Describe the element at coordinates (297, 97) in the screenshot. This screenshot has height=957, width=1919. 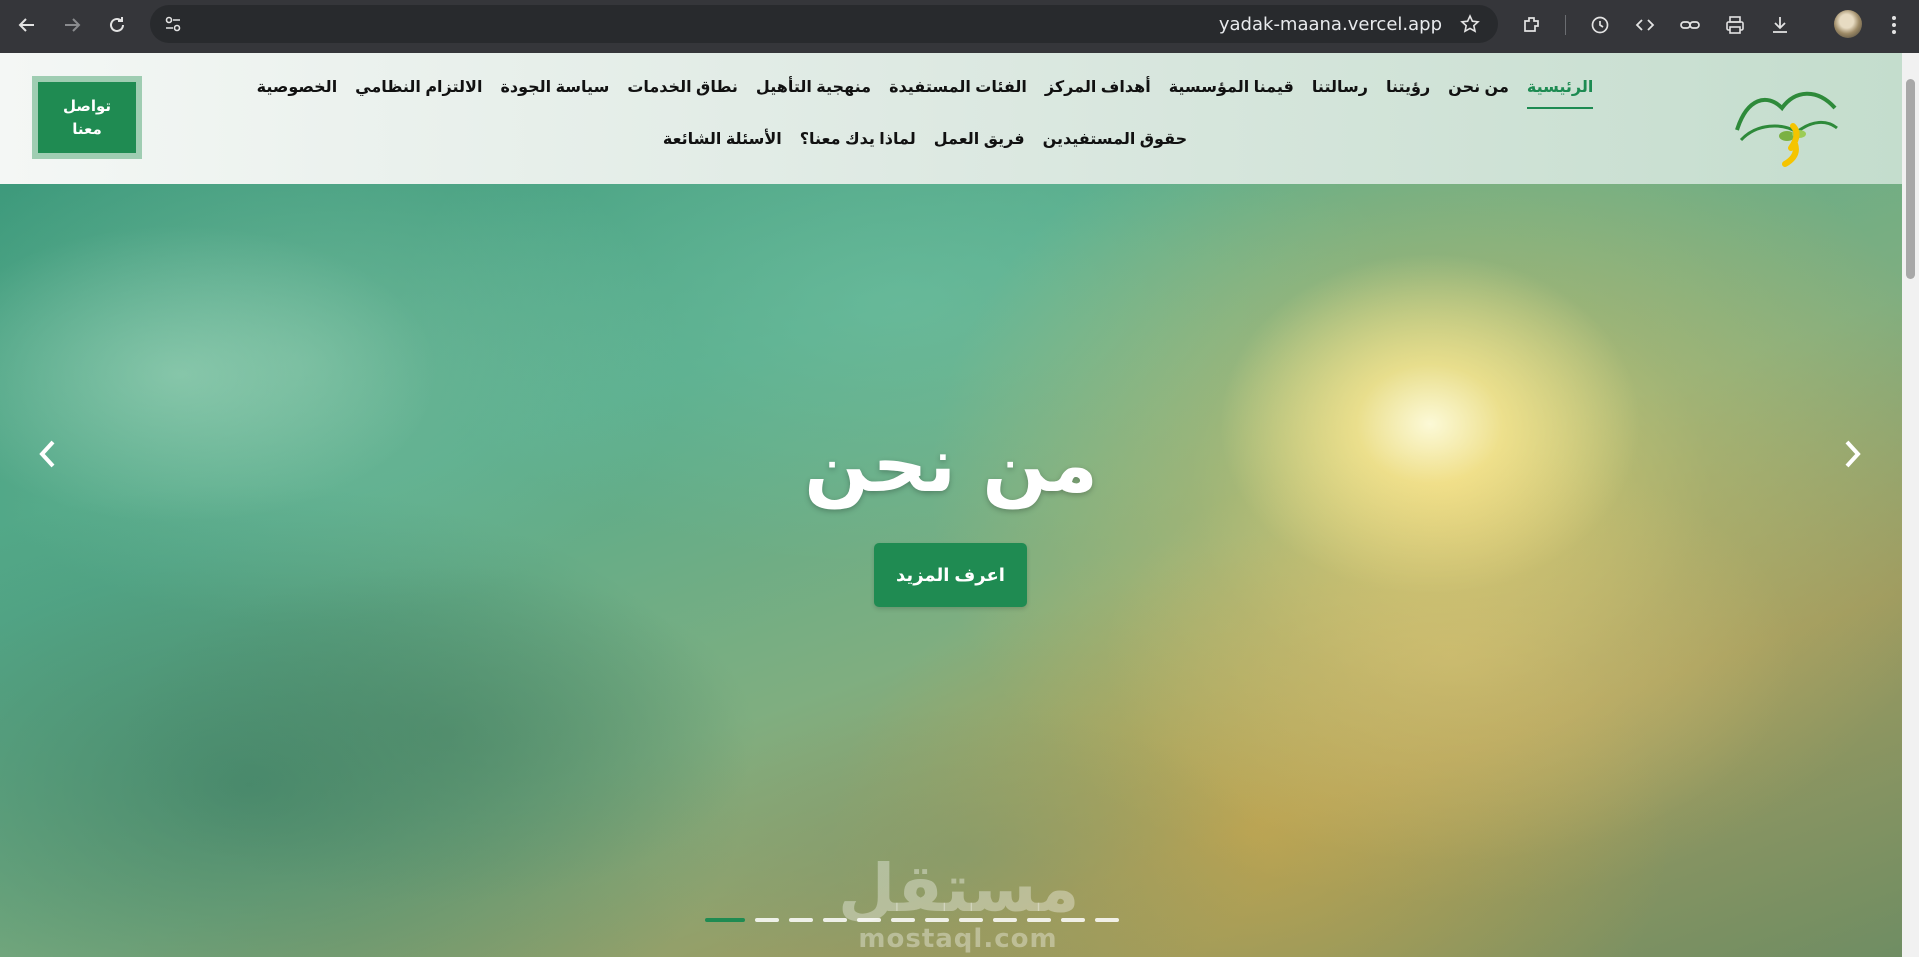
I see `nav-item-privacy: الخصوصية` at that location.